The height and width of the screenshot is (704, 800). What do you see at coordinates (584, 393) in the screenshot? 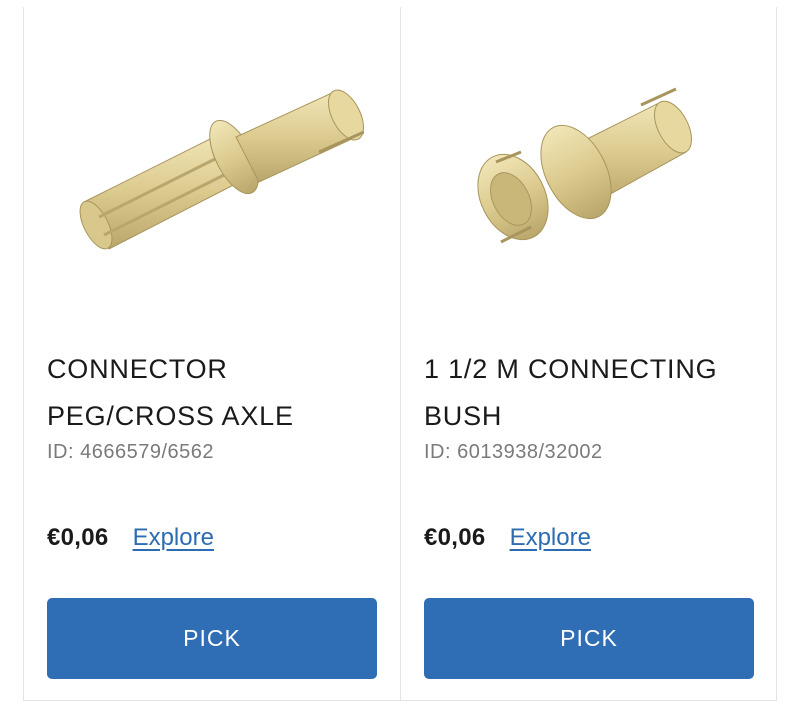
I see `product-title: 1 1/2 M CONNECTING BUSH` at bounding box center [584, 393].